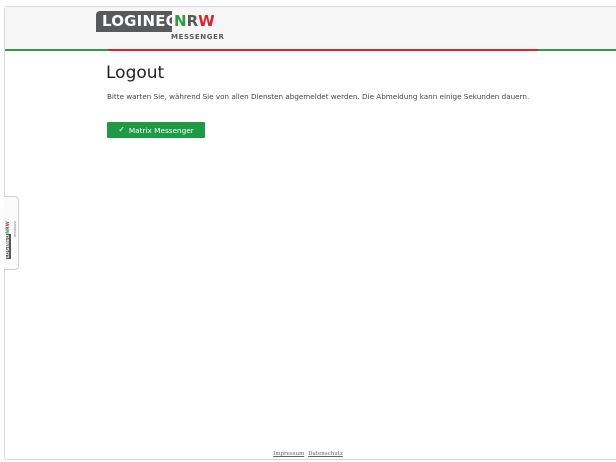 The height and width of the screenshot is (462, 616). Describe the element at coordinates (137, 21) in the screenshot. I see `logo-logineo: LOGINEO` at that location.